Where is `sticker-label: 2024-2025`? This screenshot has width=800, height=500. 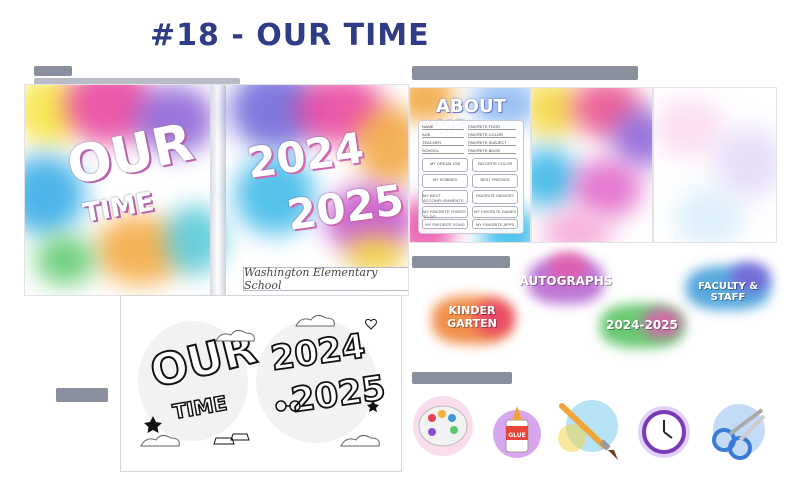 sticker-label: 2024-2025 is located at coordinates (642, 325).